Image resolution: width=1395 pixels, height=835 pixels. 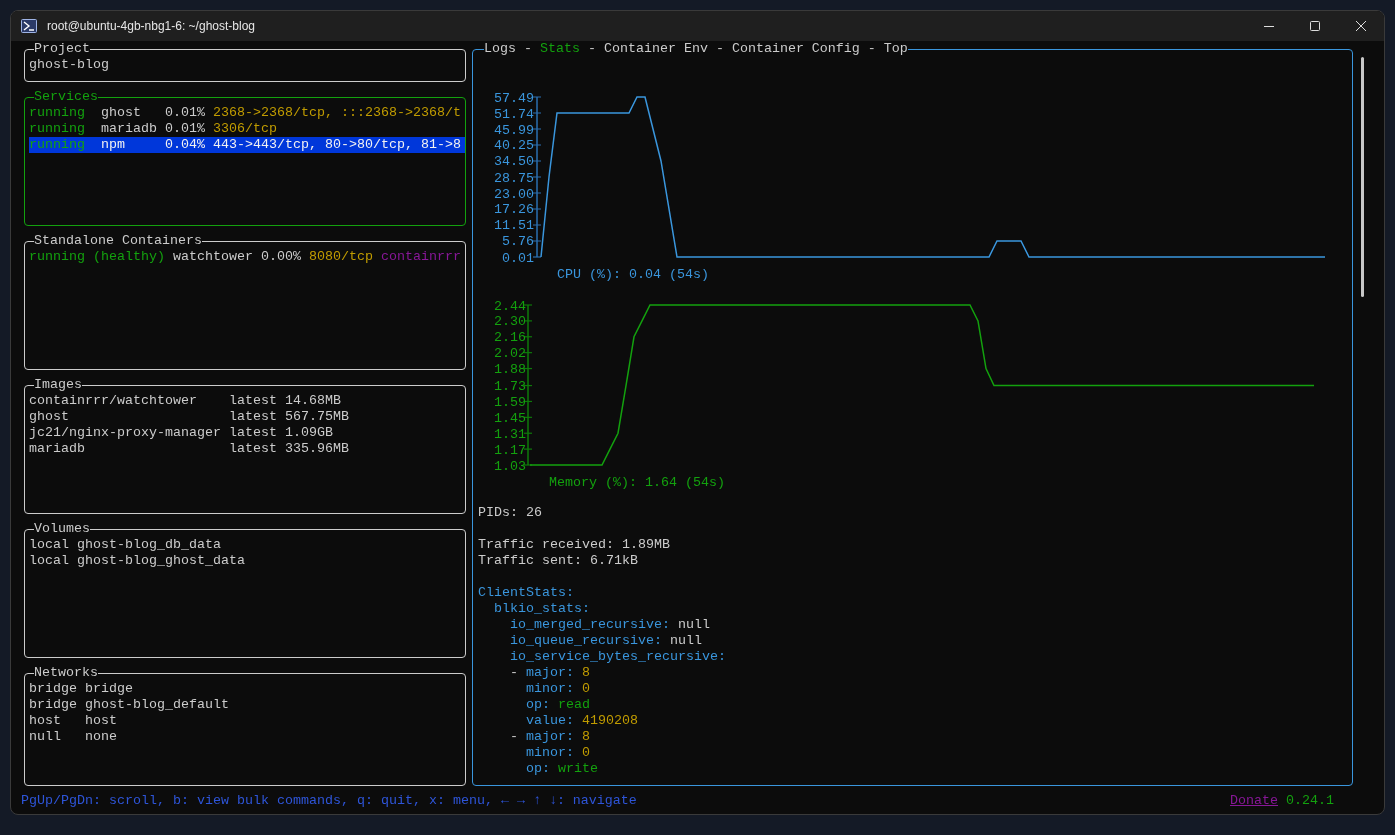 I want to click on volume-name: ghost-blog_db_data, so click(x=149, y=545).